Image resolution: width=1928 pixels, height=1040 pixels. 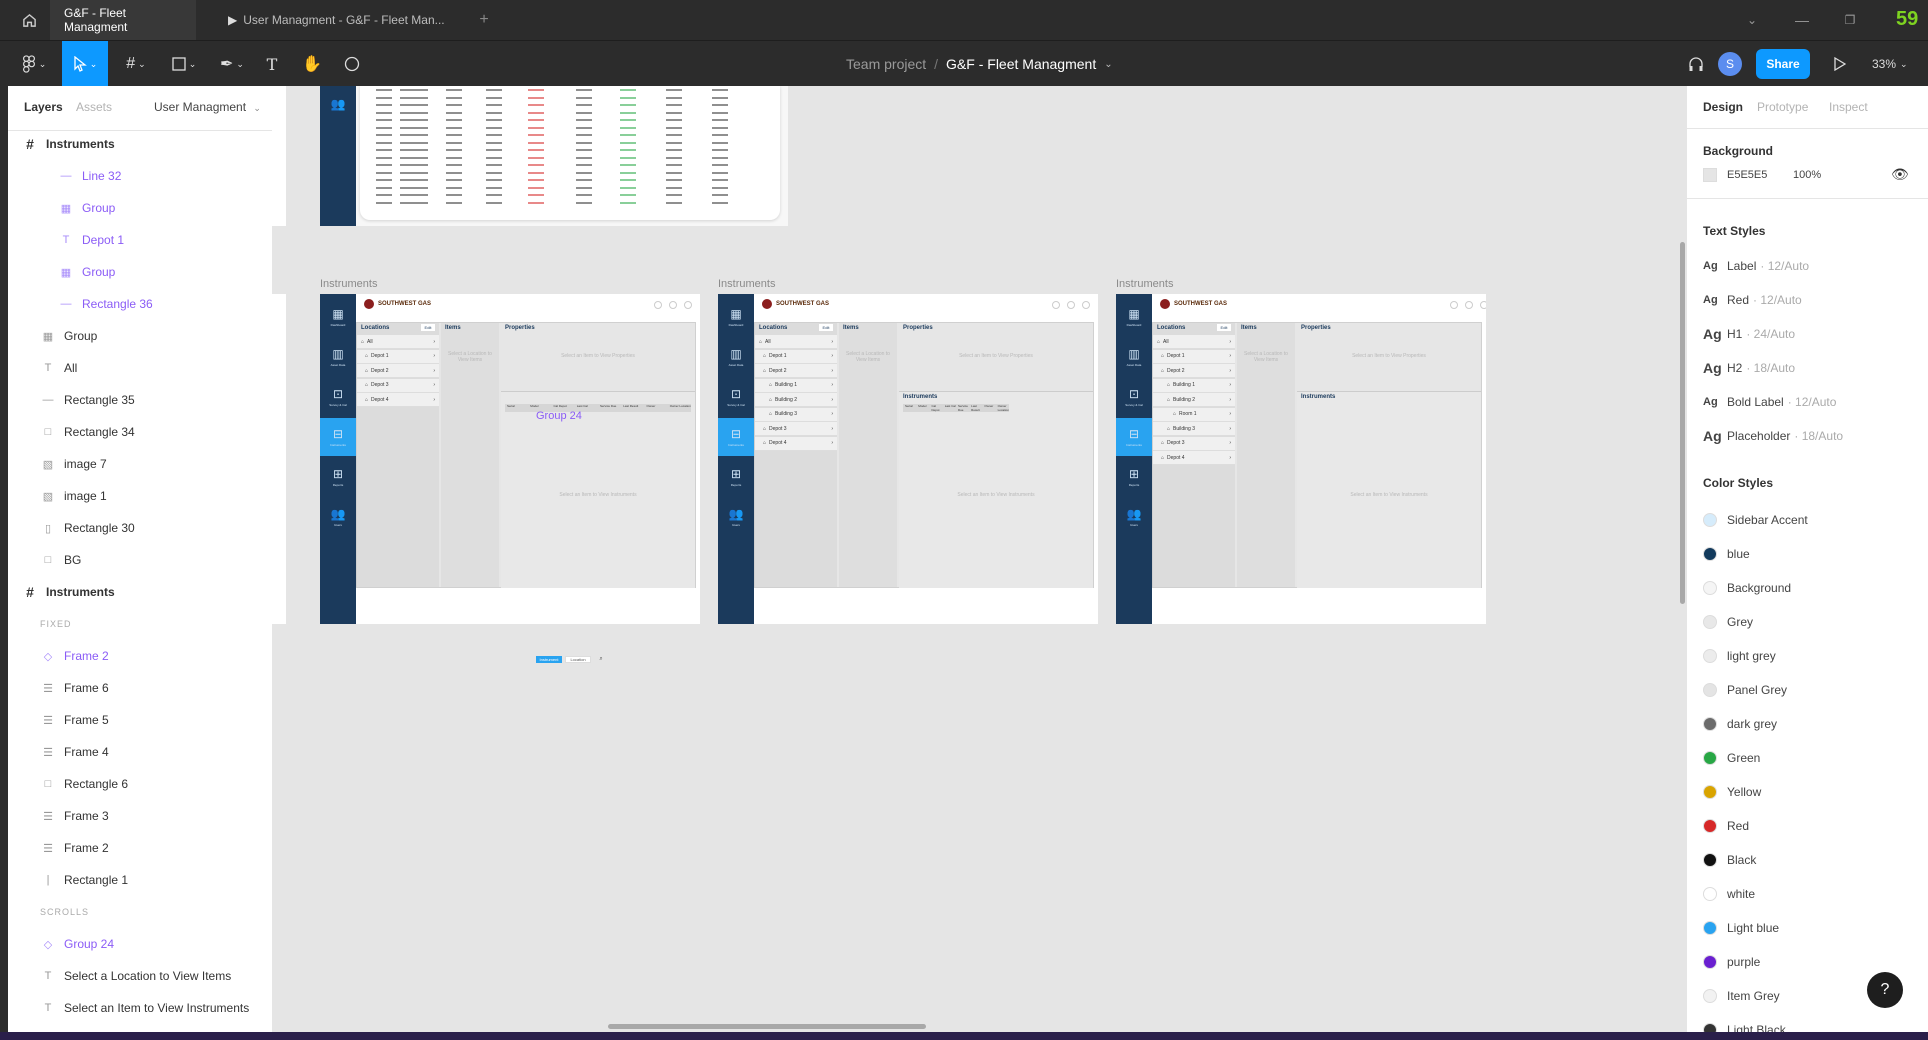 I want to click on layer-row: □ Rectangle 34, so click(x=140, y=432).